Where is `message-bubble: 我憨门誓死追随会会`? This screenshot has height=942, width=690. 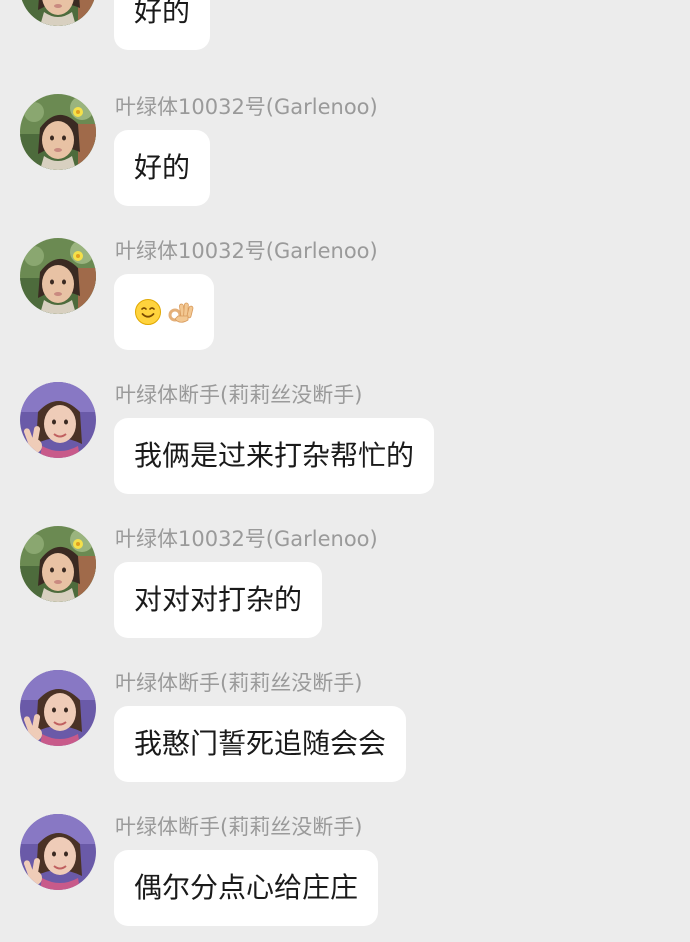
message-bubble: 我憨门誓死追随会会 is located at coordinates (260, 744).